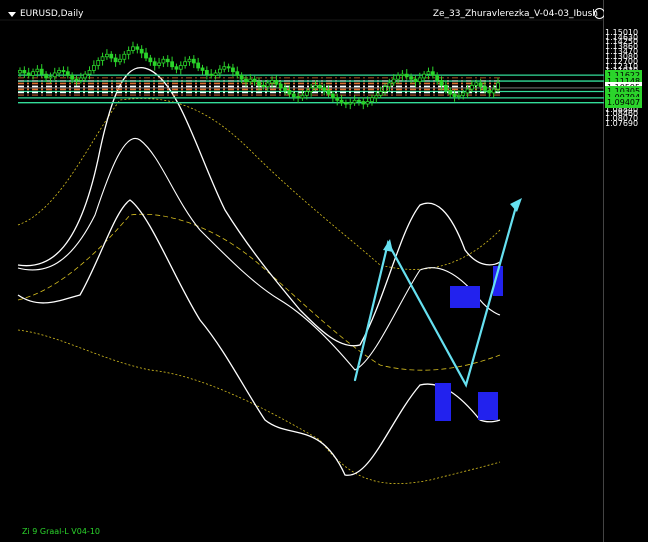 The width and height of the screenshot is (648, 542). What do you see at coordinates (624, 103) in the screenshot?
I see `level-price-tag: 1.09407` at bounding box center [624, 103].